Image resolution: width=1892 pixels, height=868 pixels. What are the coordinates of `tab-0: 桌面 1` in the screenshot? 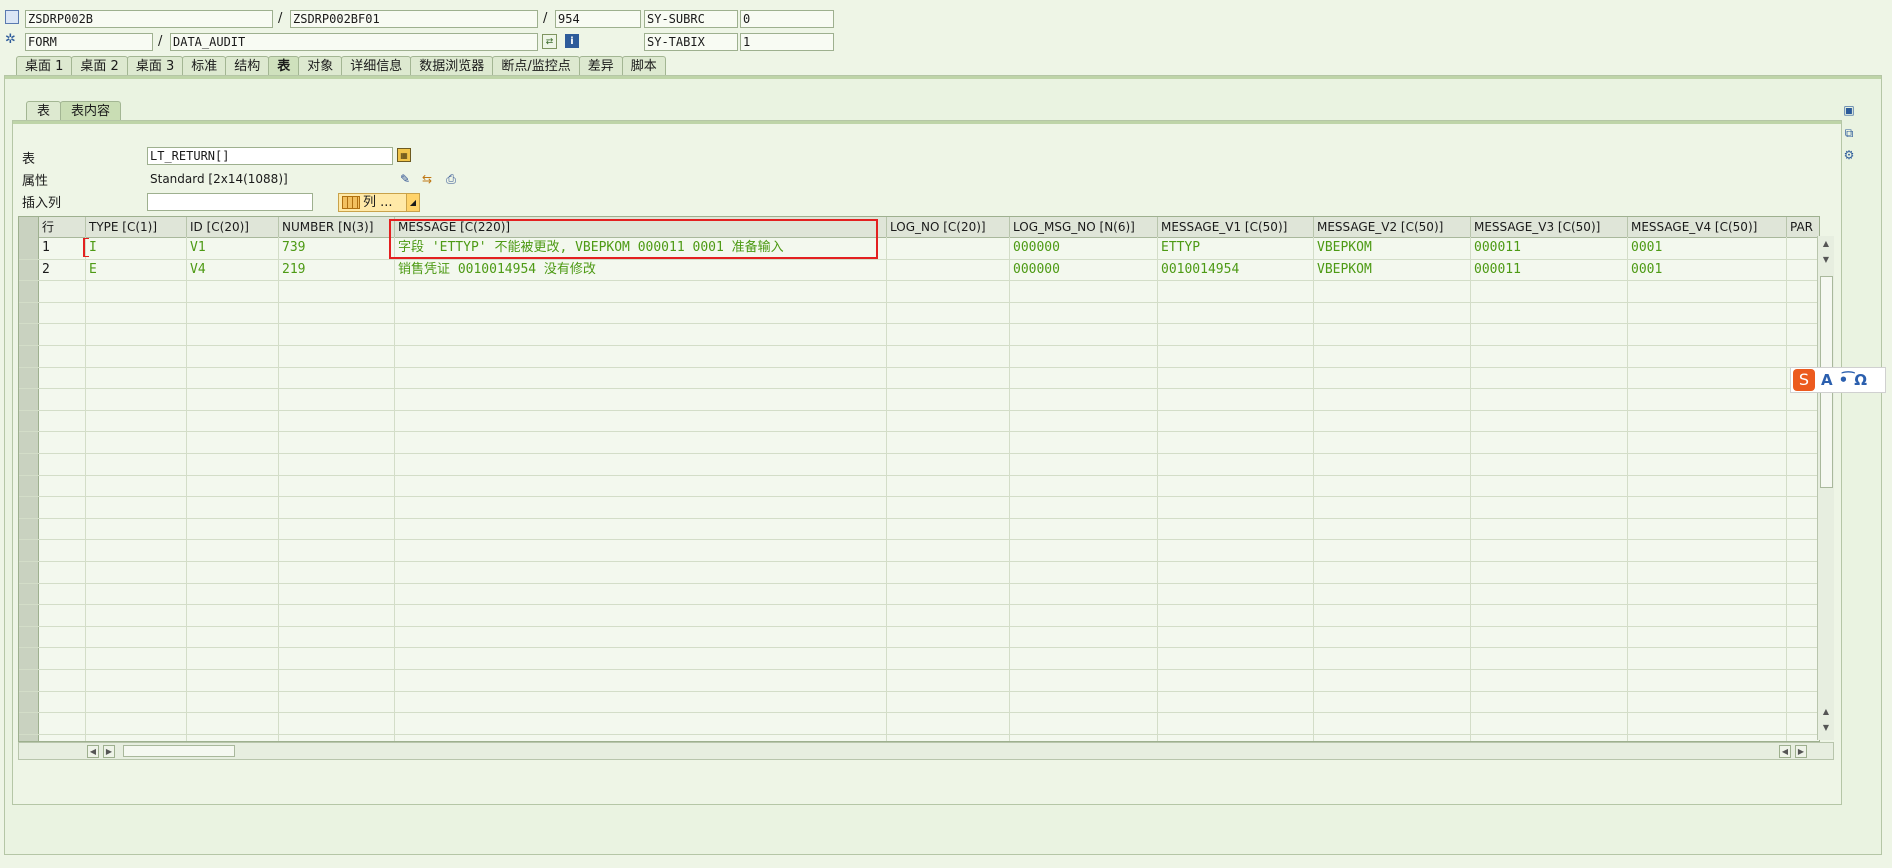 It's located at (44, 65).